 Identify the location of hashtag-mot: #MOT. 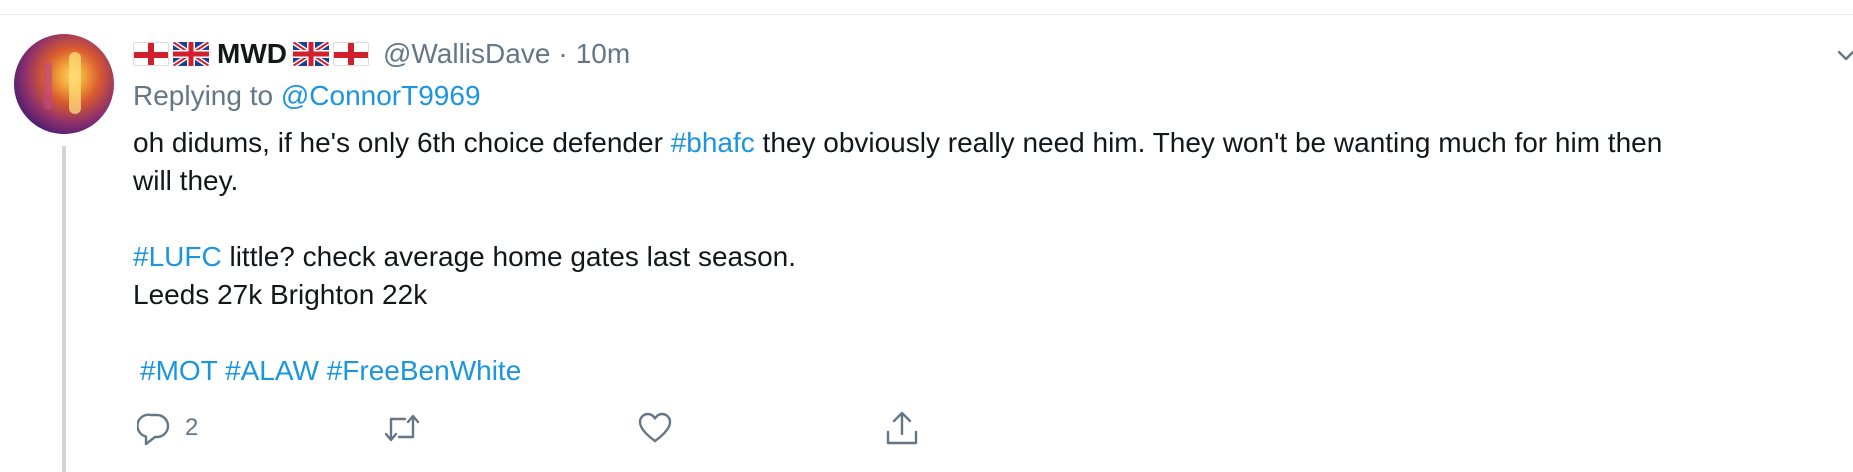
(178, 370).